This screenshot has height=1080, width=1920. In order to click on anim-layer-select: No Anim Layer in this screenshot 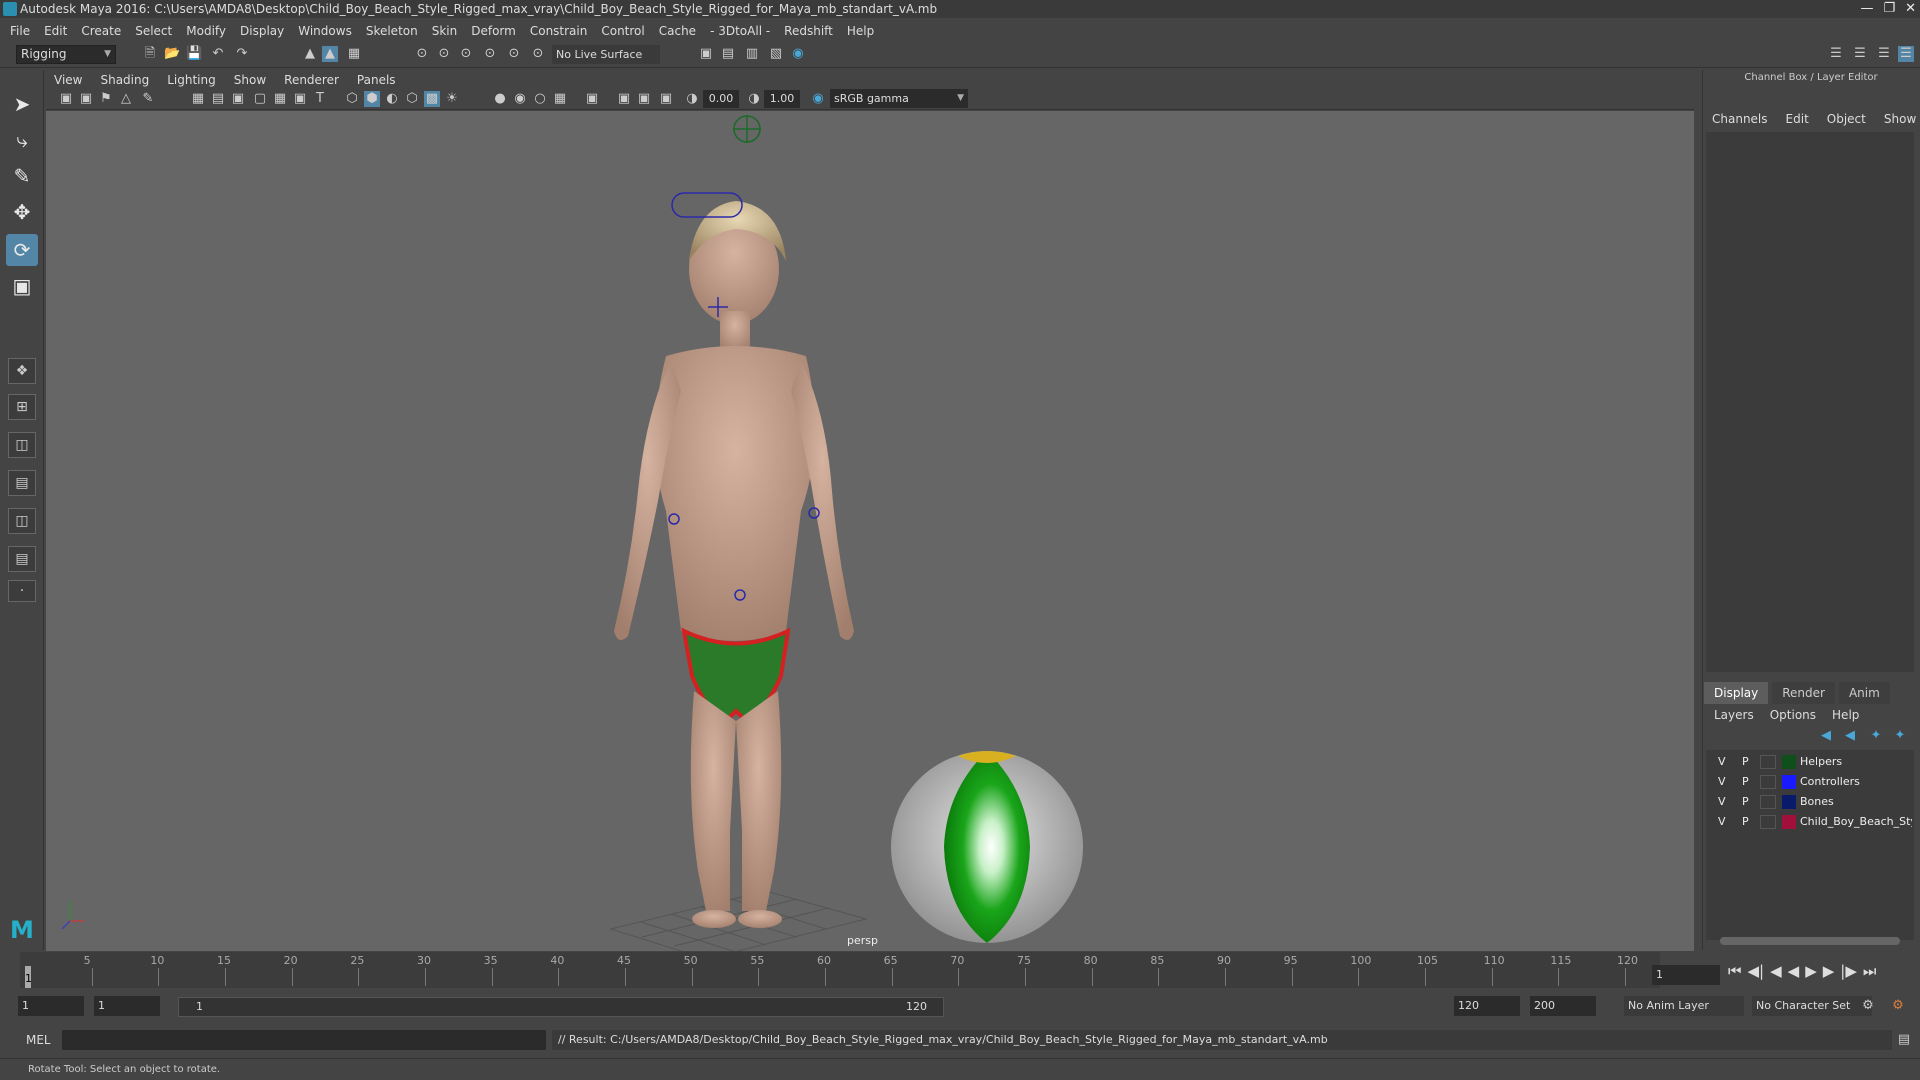, I will do `click(1684, 1006)`.